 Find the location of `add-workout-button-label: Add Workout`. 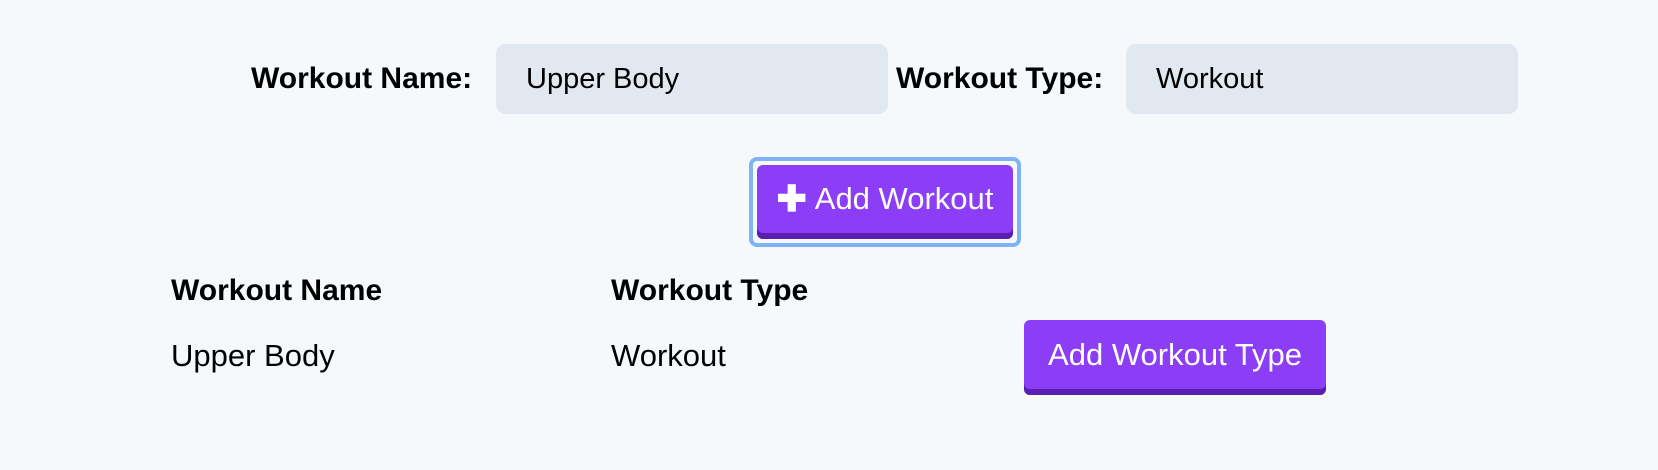

add-workout-button-label: Add Workout is located at coordinates (904, 198).